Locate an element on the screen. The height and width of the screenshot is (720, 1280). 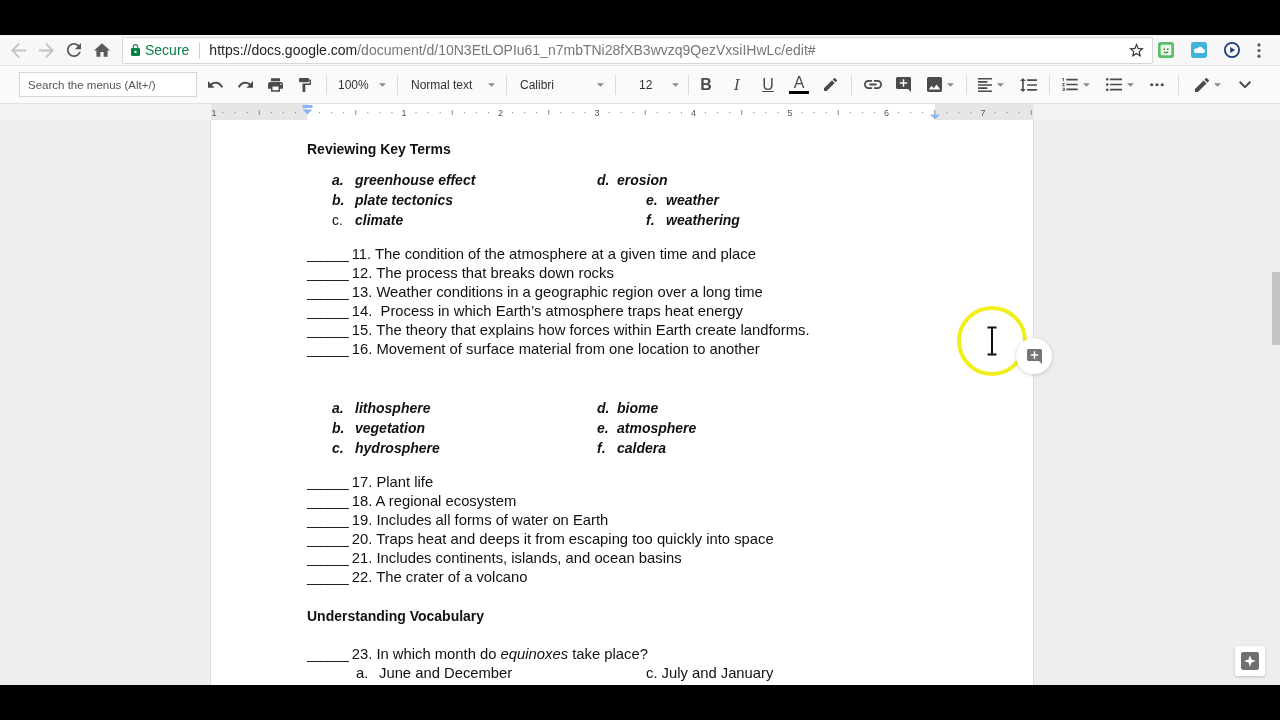
align-left-icon is located at coordinates (985, 84).